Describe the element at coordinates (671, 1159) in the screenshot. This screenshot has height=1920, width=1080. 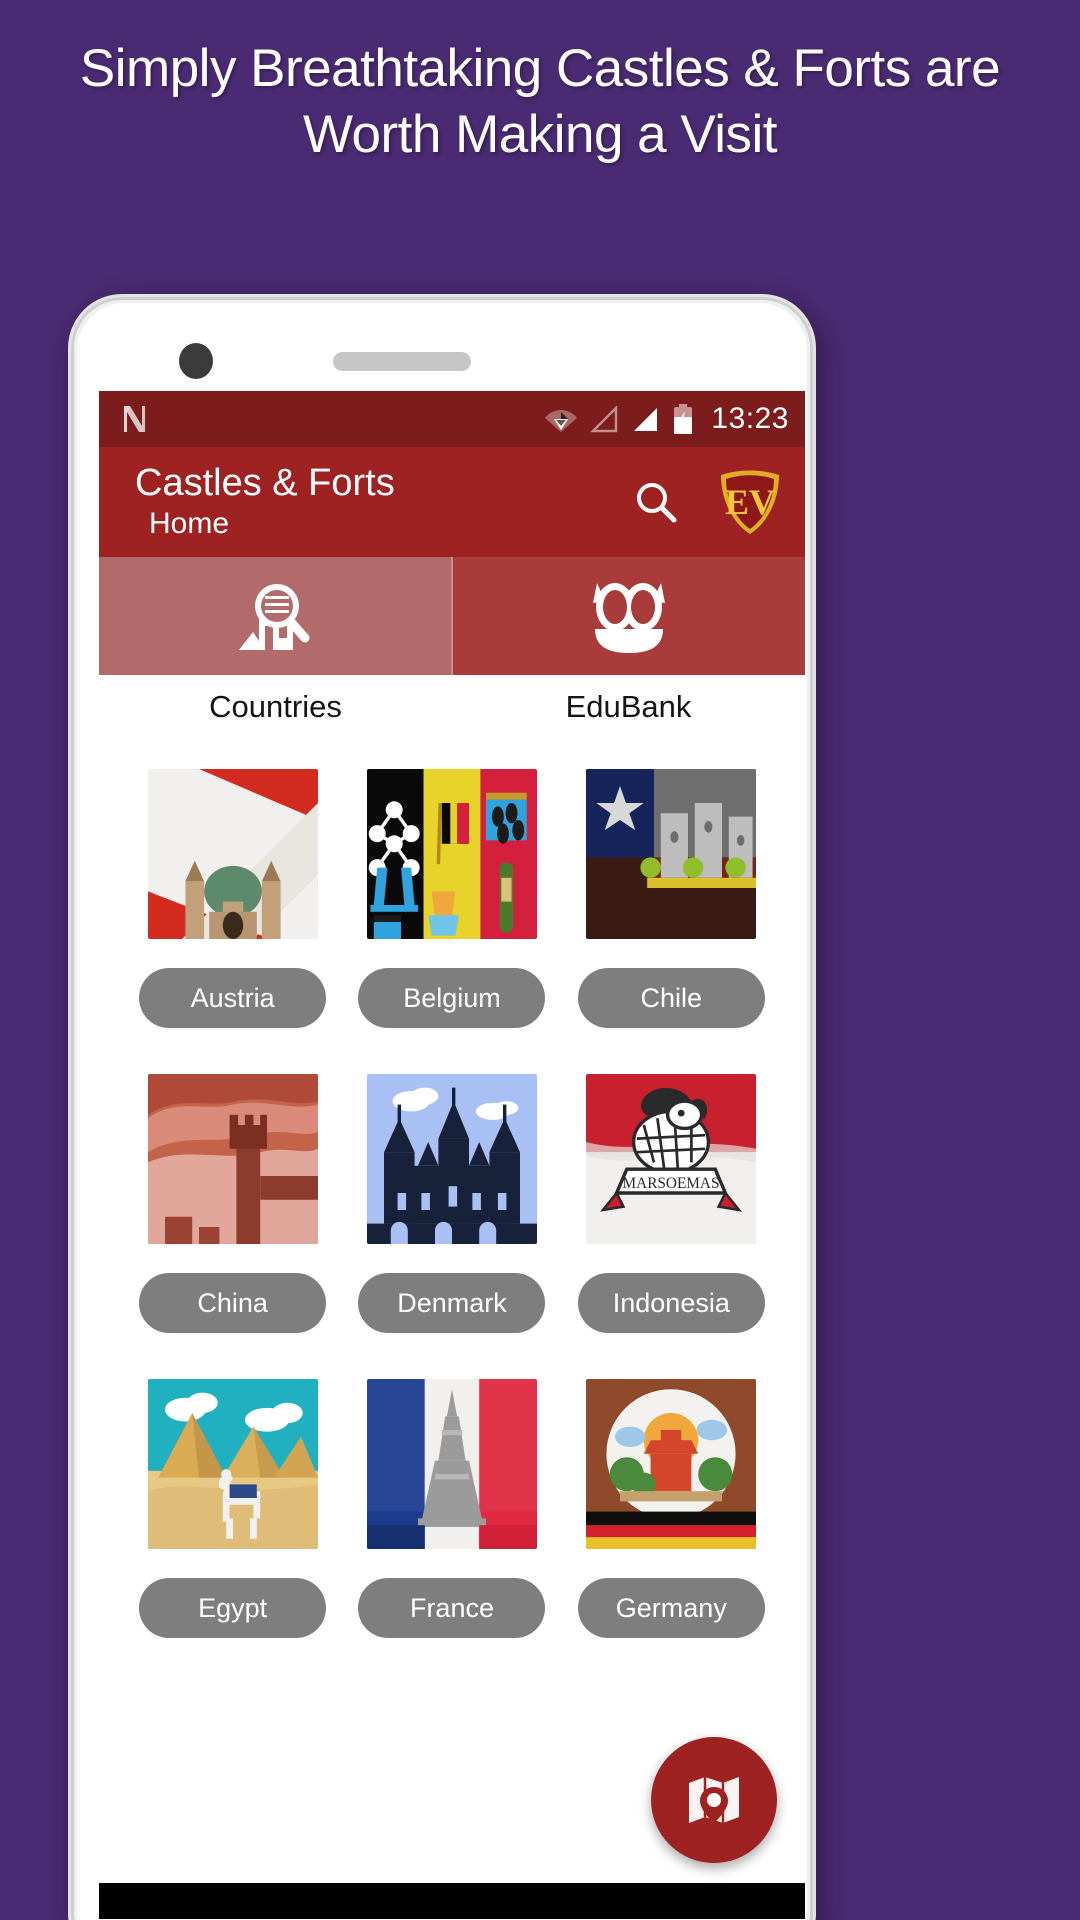
I see `thumbnail-indonesia: MARSOEMAS` at that location.